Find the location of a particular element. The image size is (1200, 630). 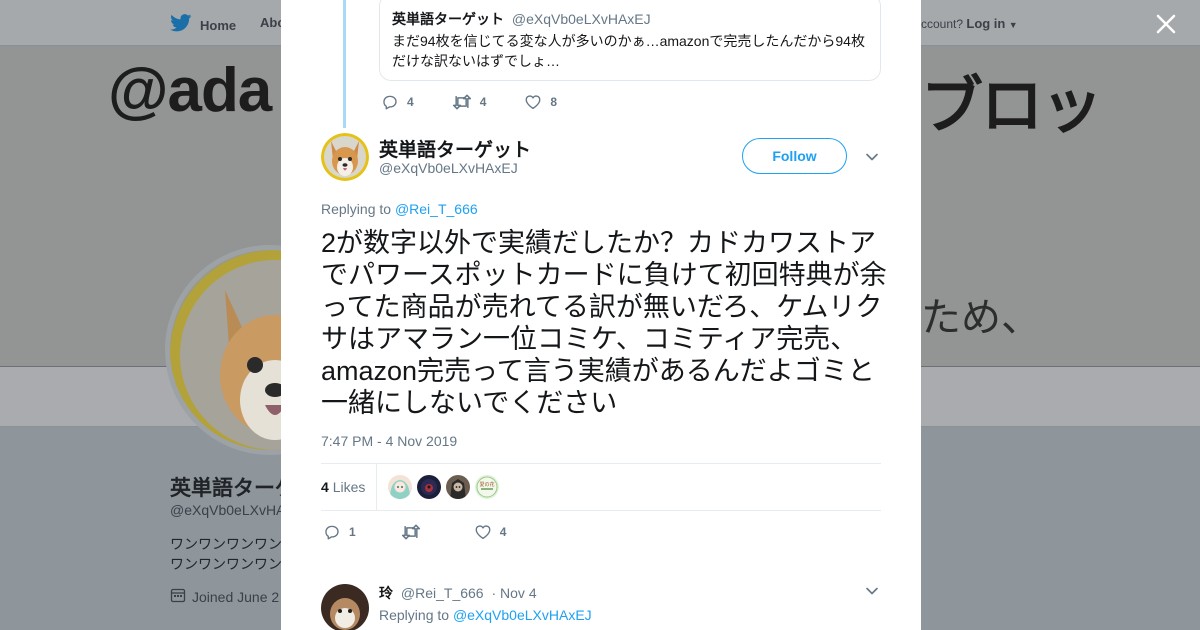

banner-text-left: @ada is located at coordinates (190, 90).